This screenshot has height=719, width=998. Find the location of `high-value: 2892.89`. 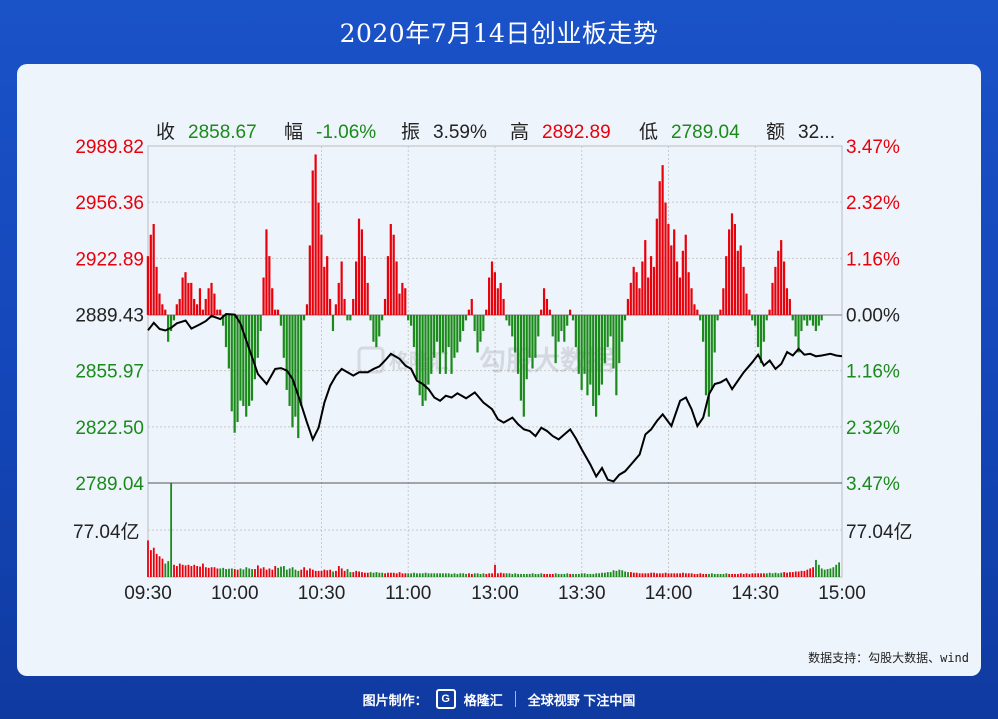

high-value: 2892.89 is located at coordinates (576, 132).